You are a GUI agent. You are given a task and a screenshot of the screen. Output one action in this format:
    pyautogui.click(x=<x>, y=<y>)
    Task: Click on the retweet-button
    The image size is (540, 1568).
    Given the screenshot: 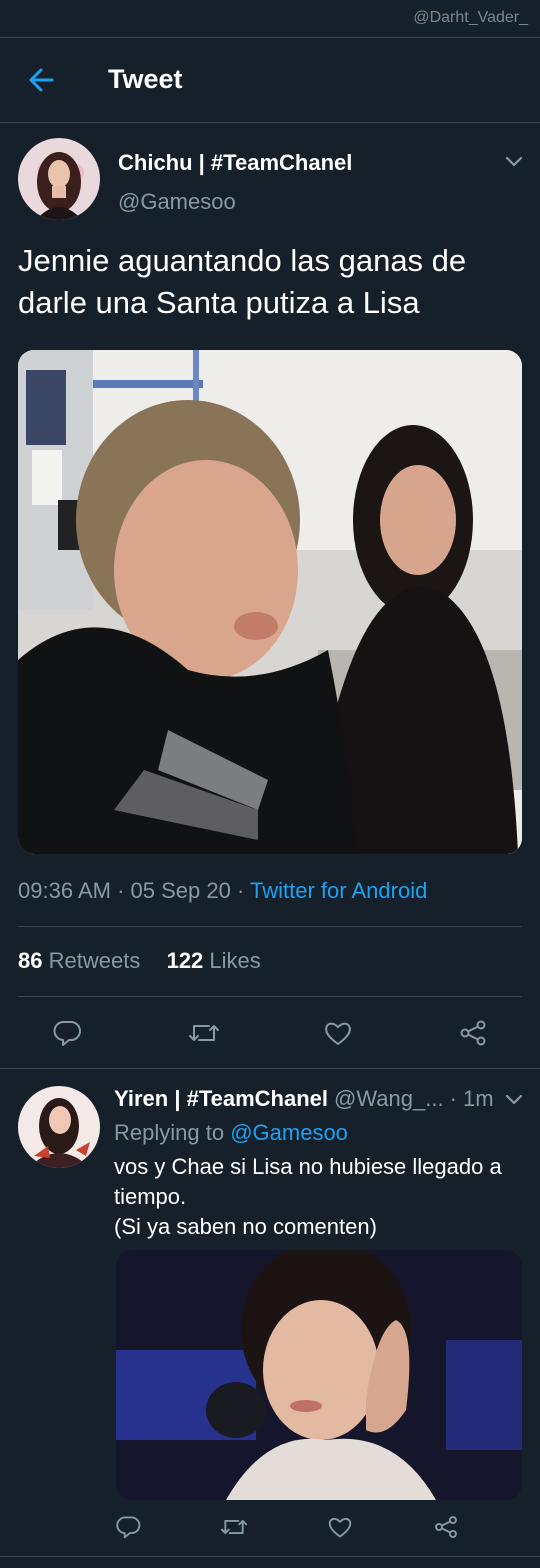 What is the action you would take?
    pyautogui.click(x=204, y=1035)
    